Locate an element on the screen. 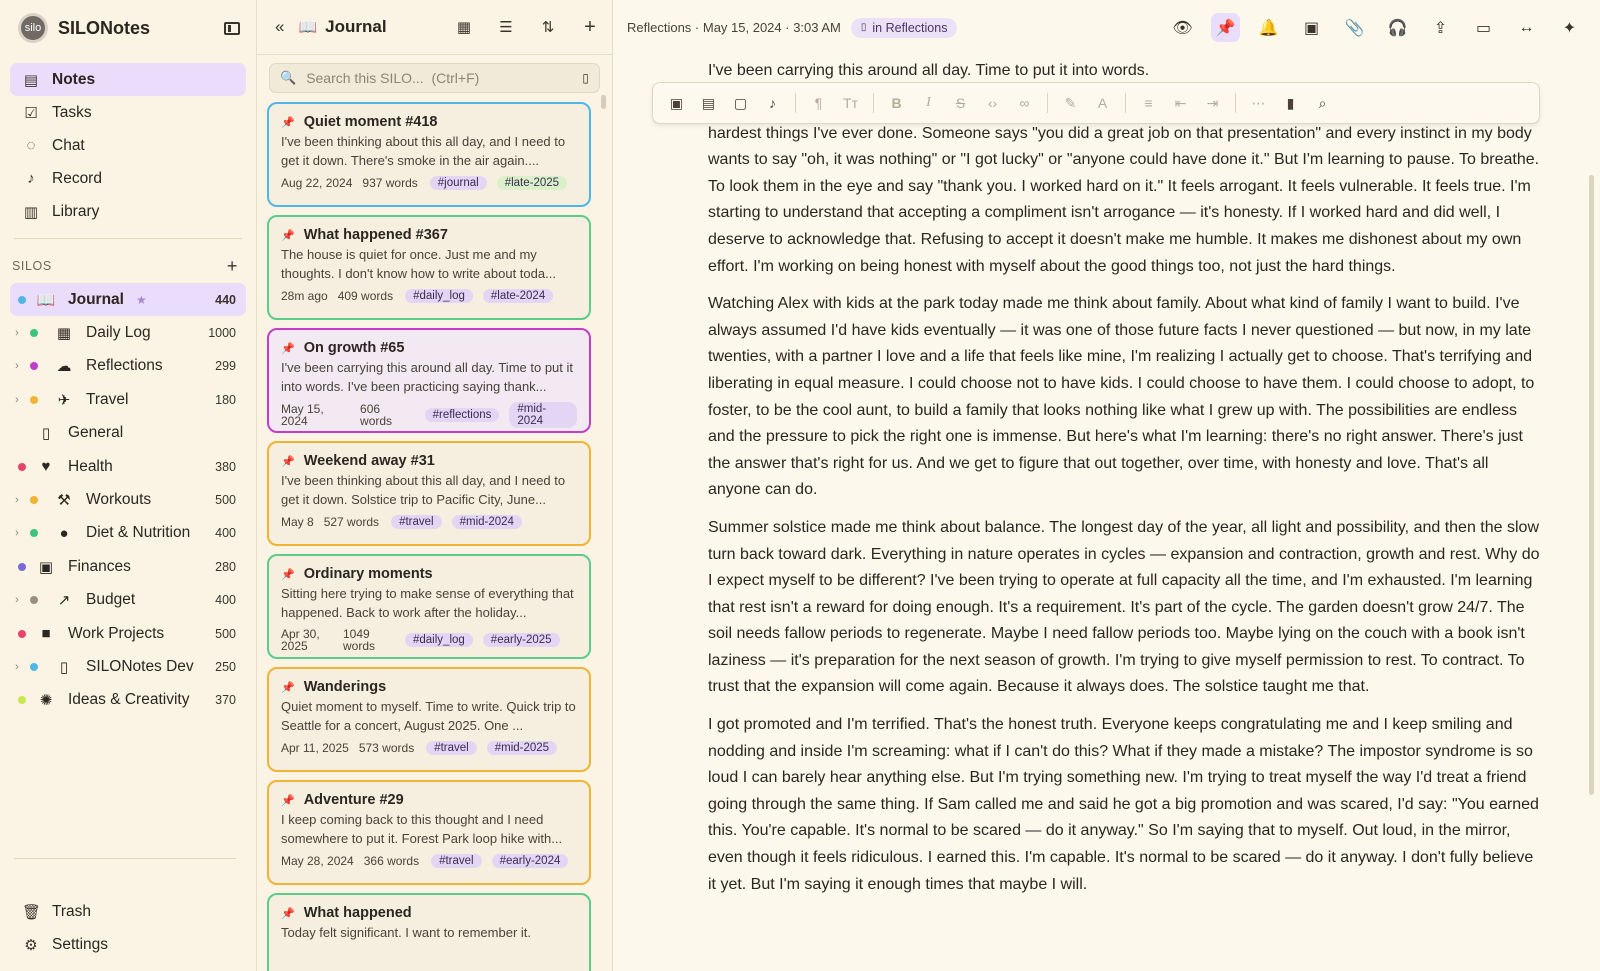  collapse-sidebar-icon is located at coordinates (232, 28).